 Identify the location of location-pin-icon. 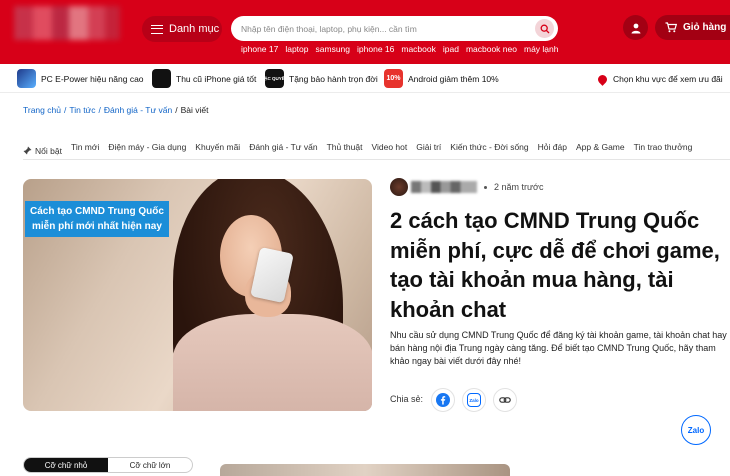
(602, 79).